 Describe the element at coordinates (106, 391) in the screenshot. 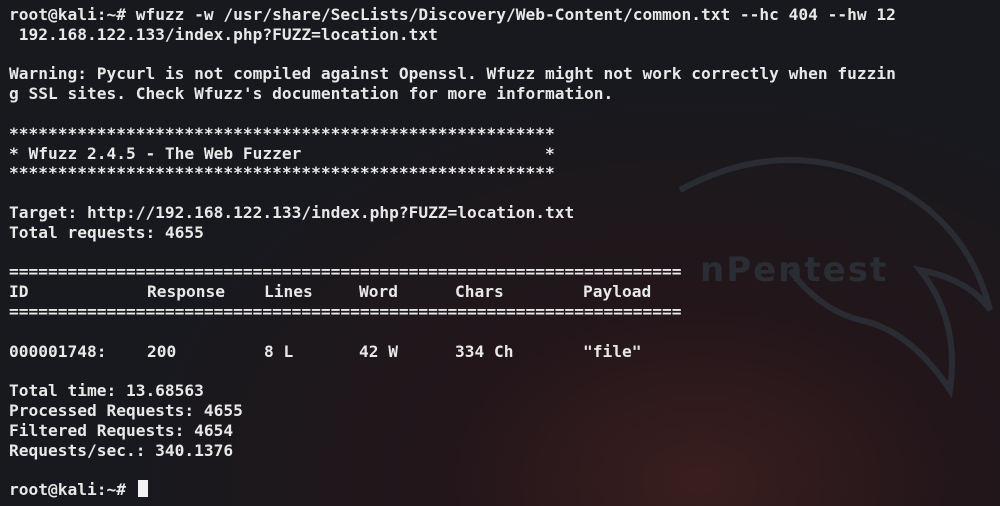

I see `stat-total-time: Total time: 13.68563` at that location.